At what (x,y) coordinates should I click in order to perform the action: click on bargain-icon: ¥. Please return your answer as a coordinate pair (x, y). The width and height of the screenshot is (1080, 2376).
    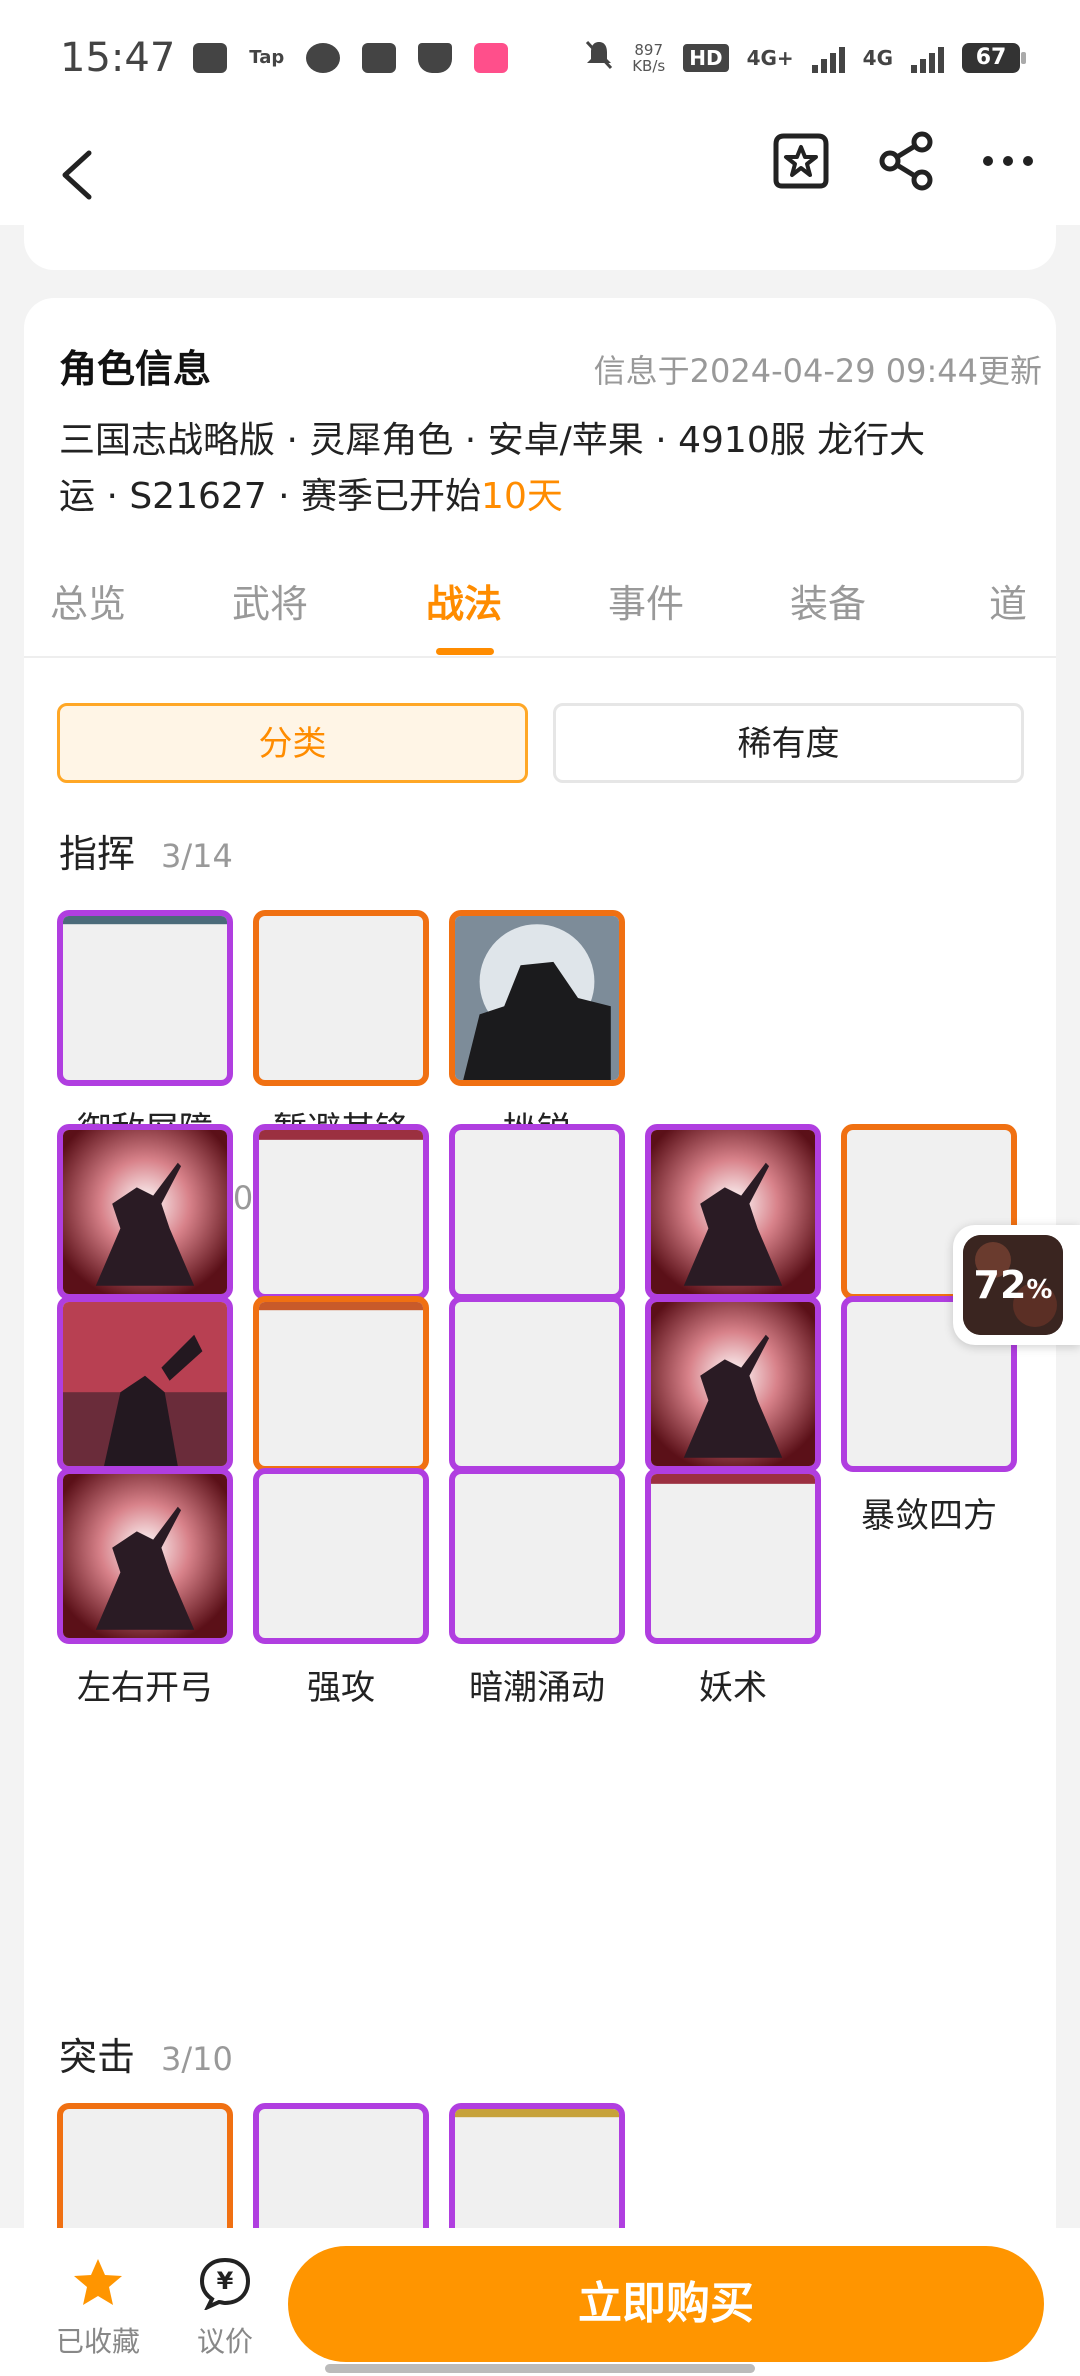
    Looking at the image, I should click on (225, 2284).